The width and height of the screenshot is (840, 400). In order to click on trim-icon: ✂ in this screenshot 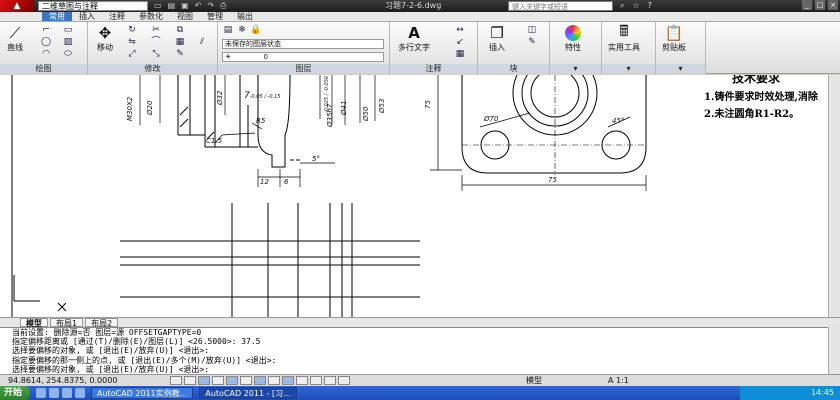, I will do `click(156, 30)`.